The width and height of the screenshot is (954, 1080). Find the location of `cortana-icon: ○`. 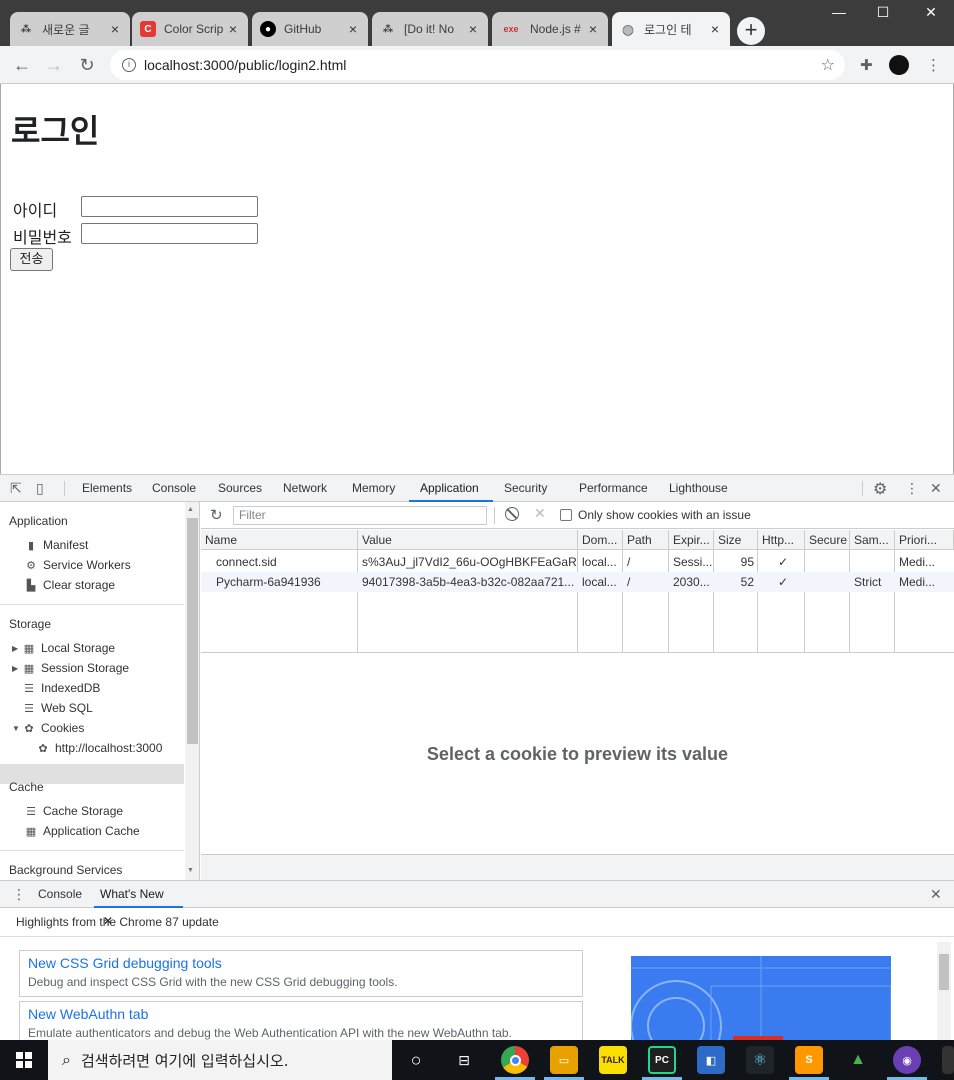

cortana-icon: ○ is located at coordinates (416, 1060).